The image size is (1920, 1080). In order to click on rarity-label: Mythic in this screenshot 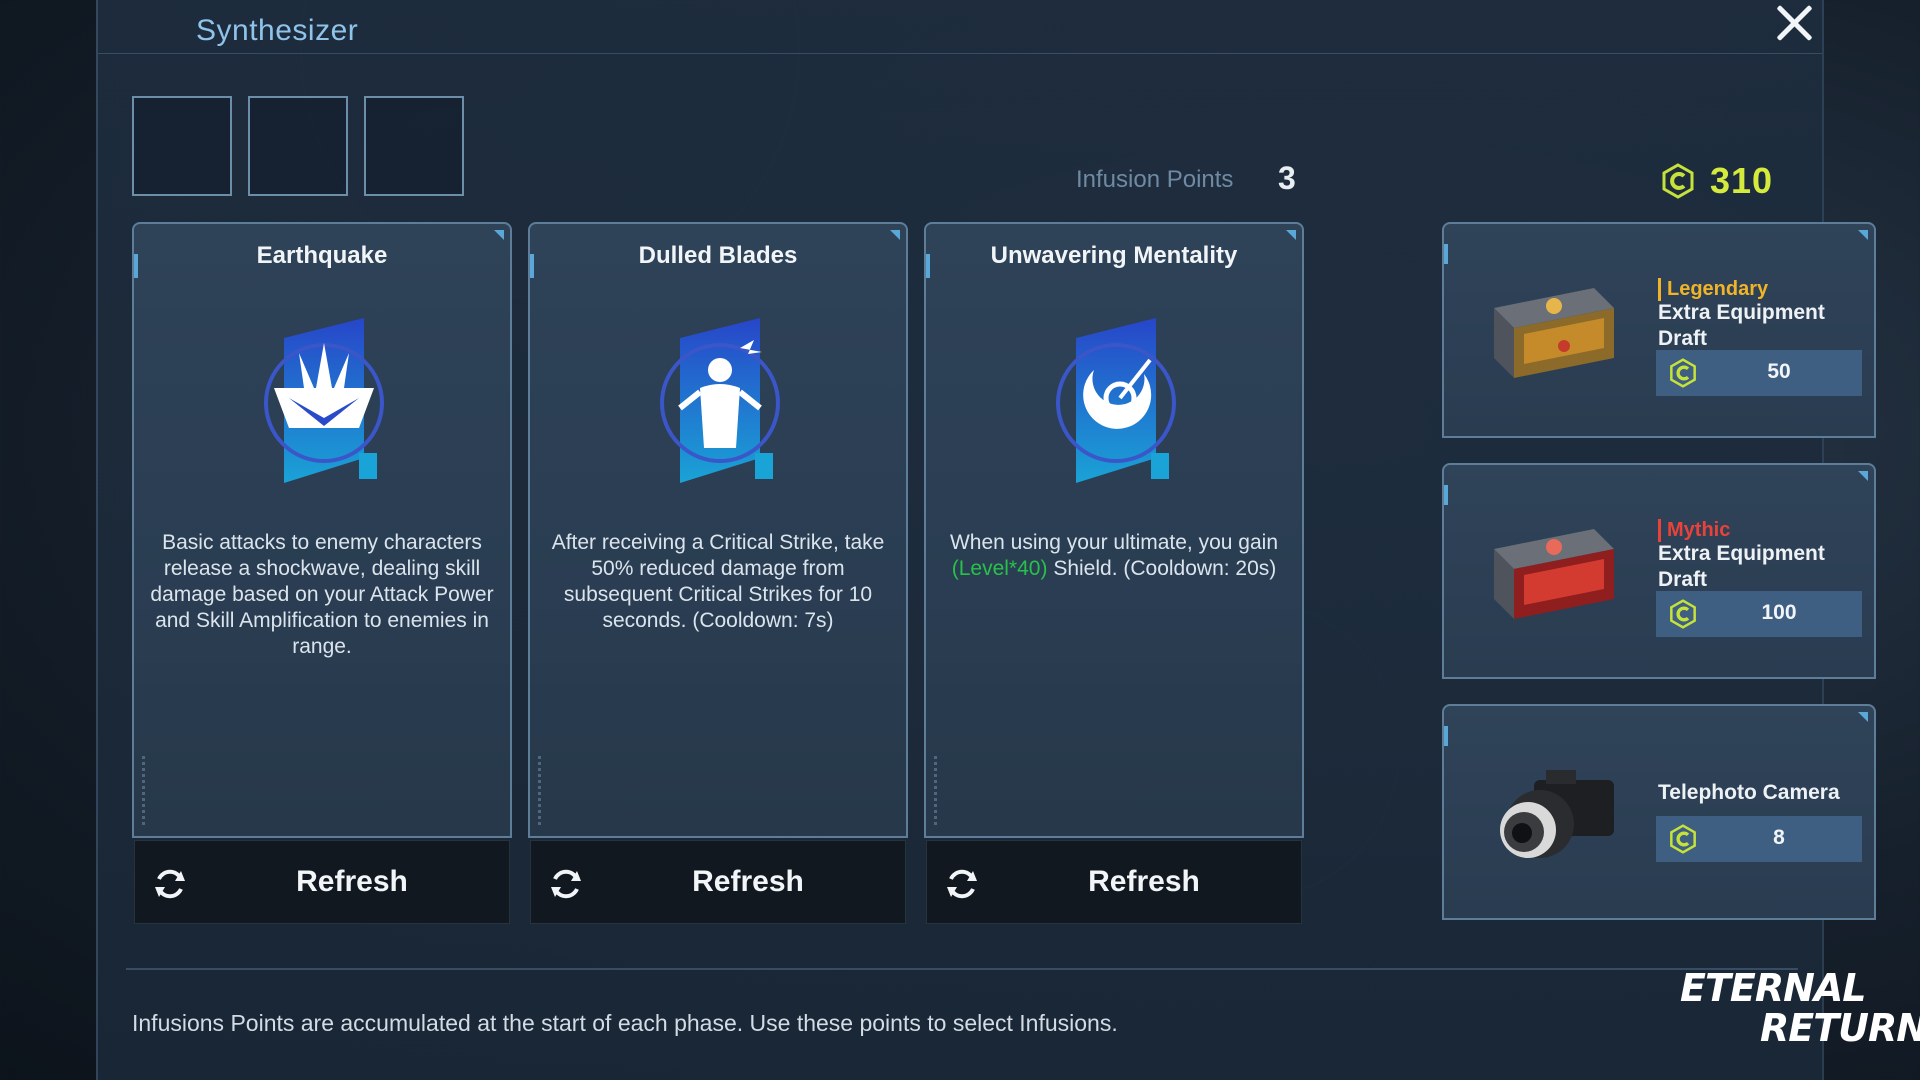, I will do `click(1694, 530)`.